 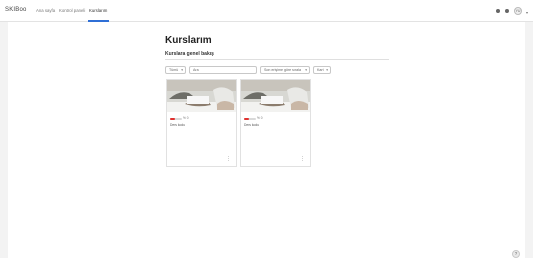 I want to click on grouping-dropdown-label: Tümü, so click(x=174, y=70).